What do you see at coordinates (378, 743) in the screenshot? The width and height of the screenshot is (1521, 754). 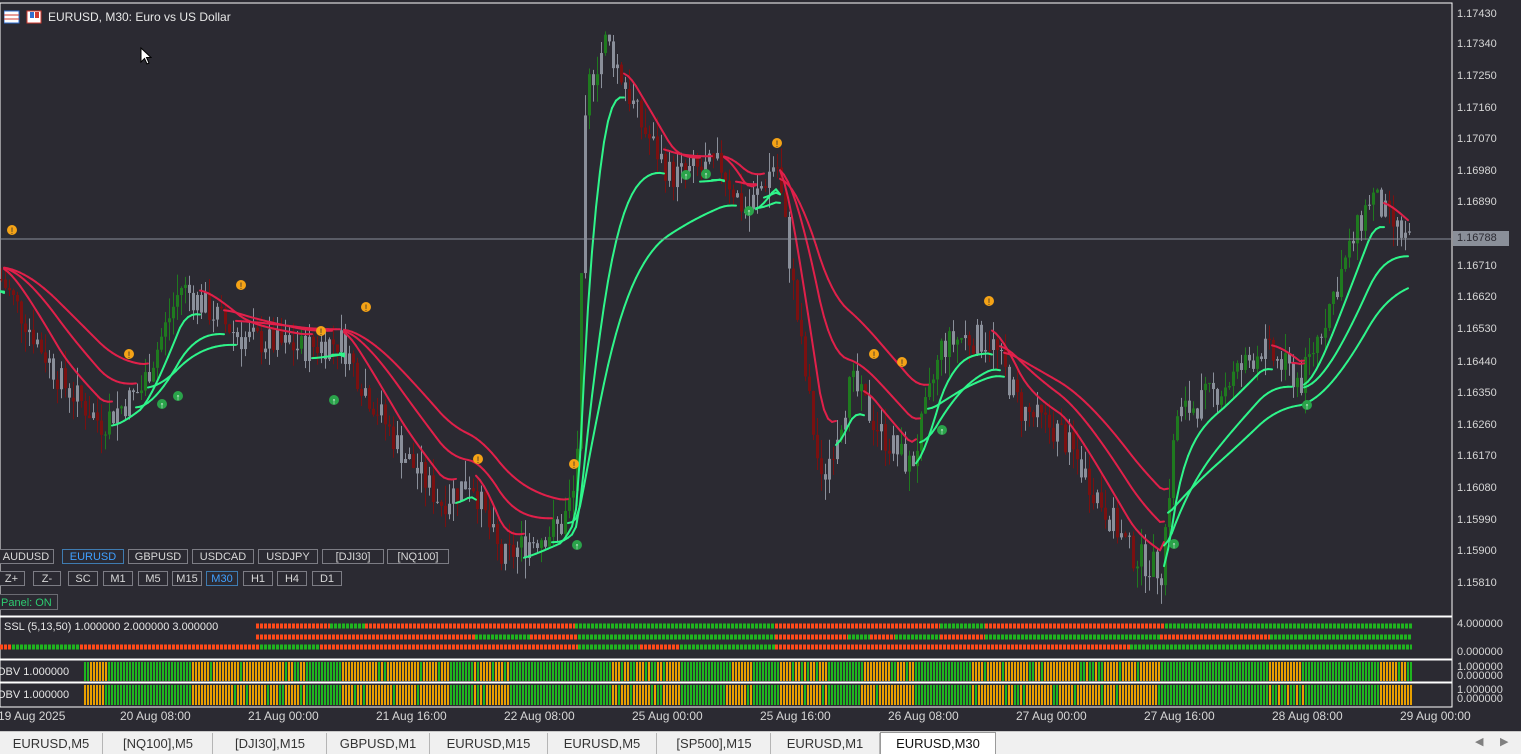 I see `tab-gbpusd-m1: GBPUSD,M1` at bounding box center [378, 743].